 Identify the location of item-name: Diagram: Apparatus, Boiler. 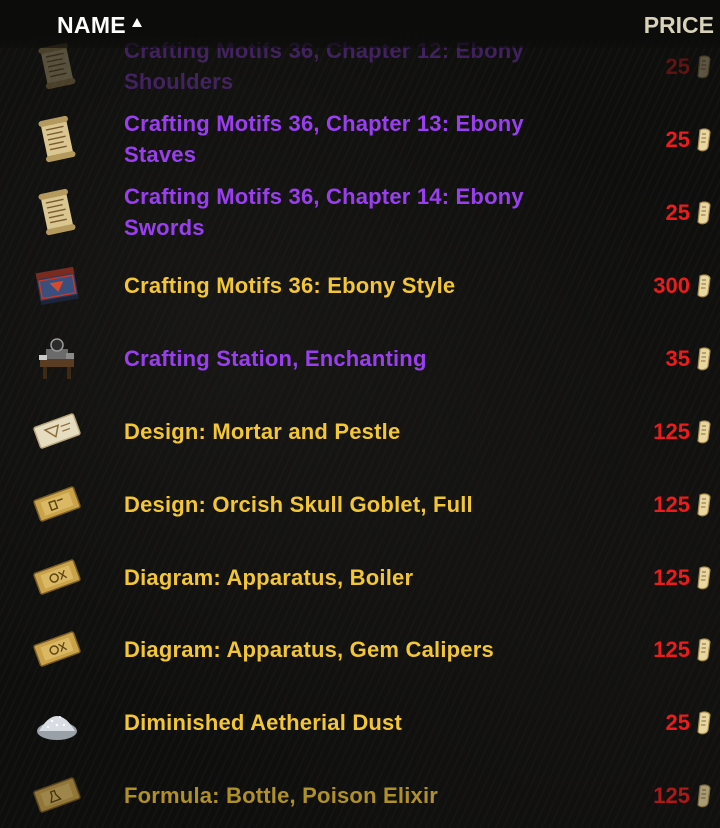
(269, 577).